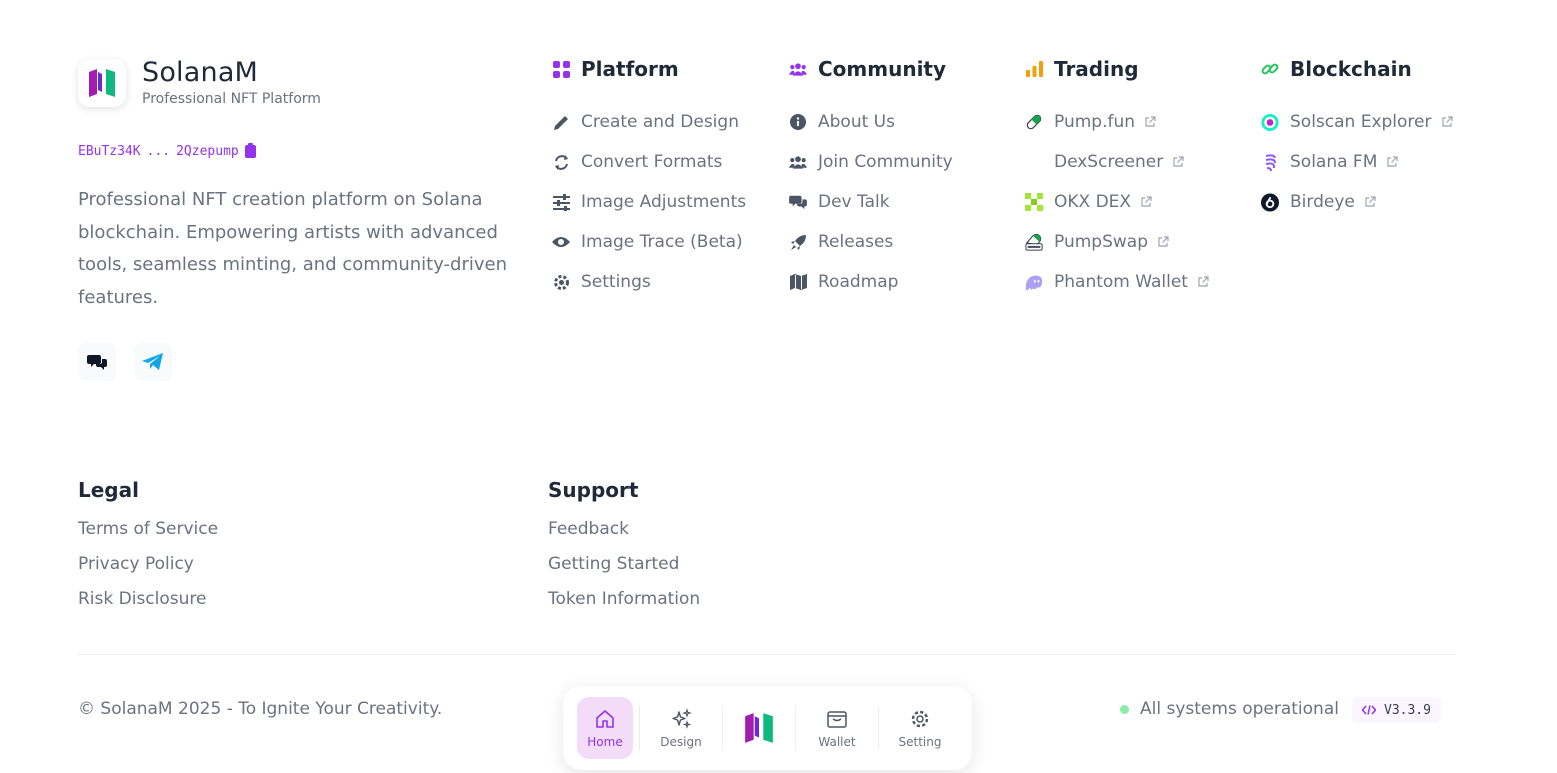 This screenshot has width=1557, height=773. What do you see at coordinates (148, 570) in the screenshot?
I see `link-privacy-policy: Privacy Policy` at bounding box center [148, 570].